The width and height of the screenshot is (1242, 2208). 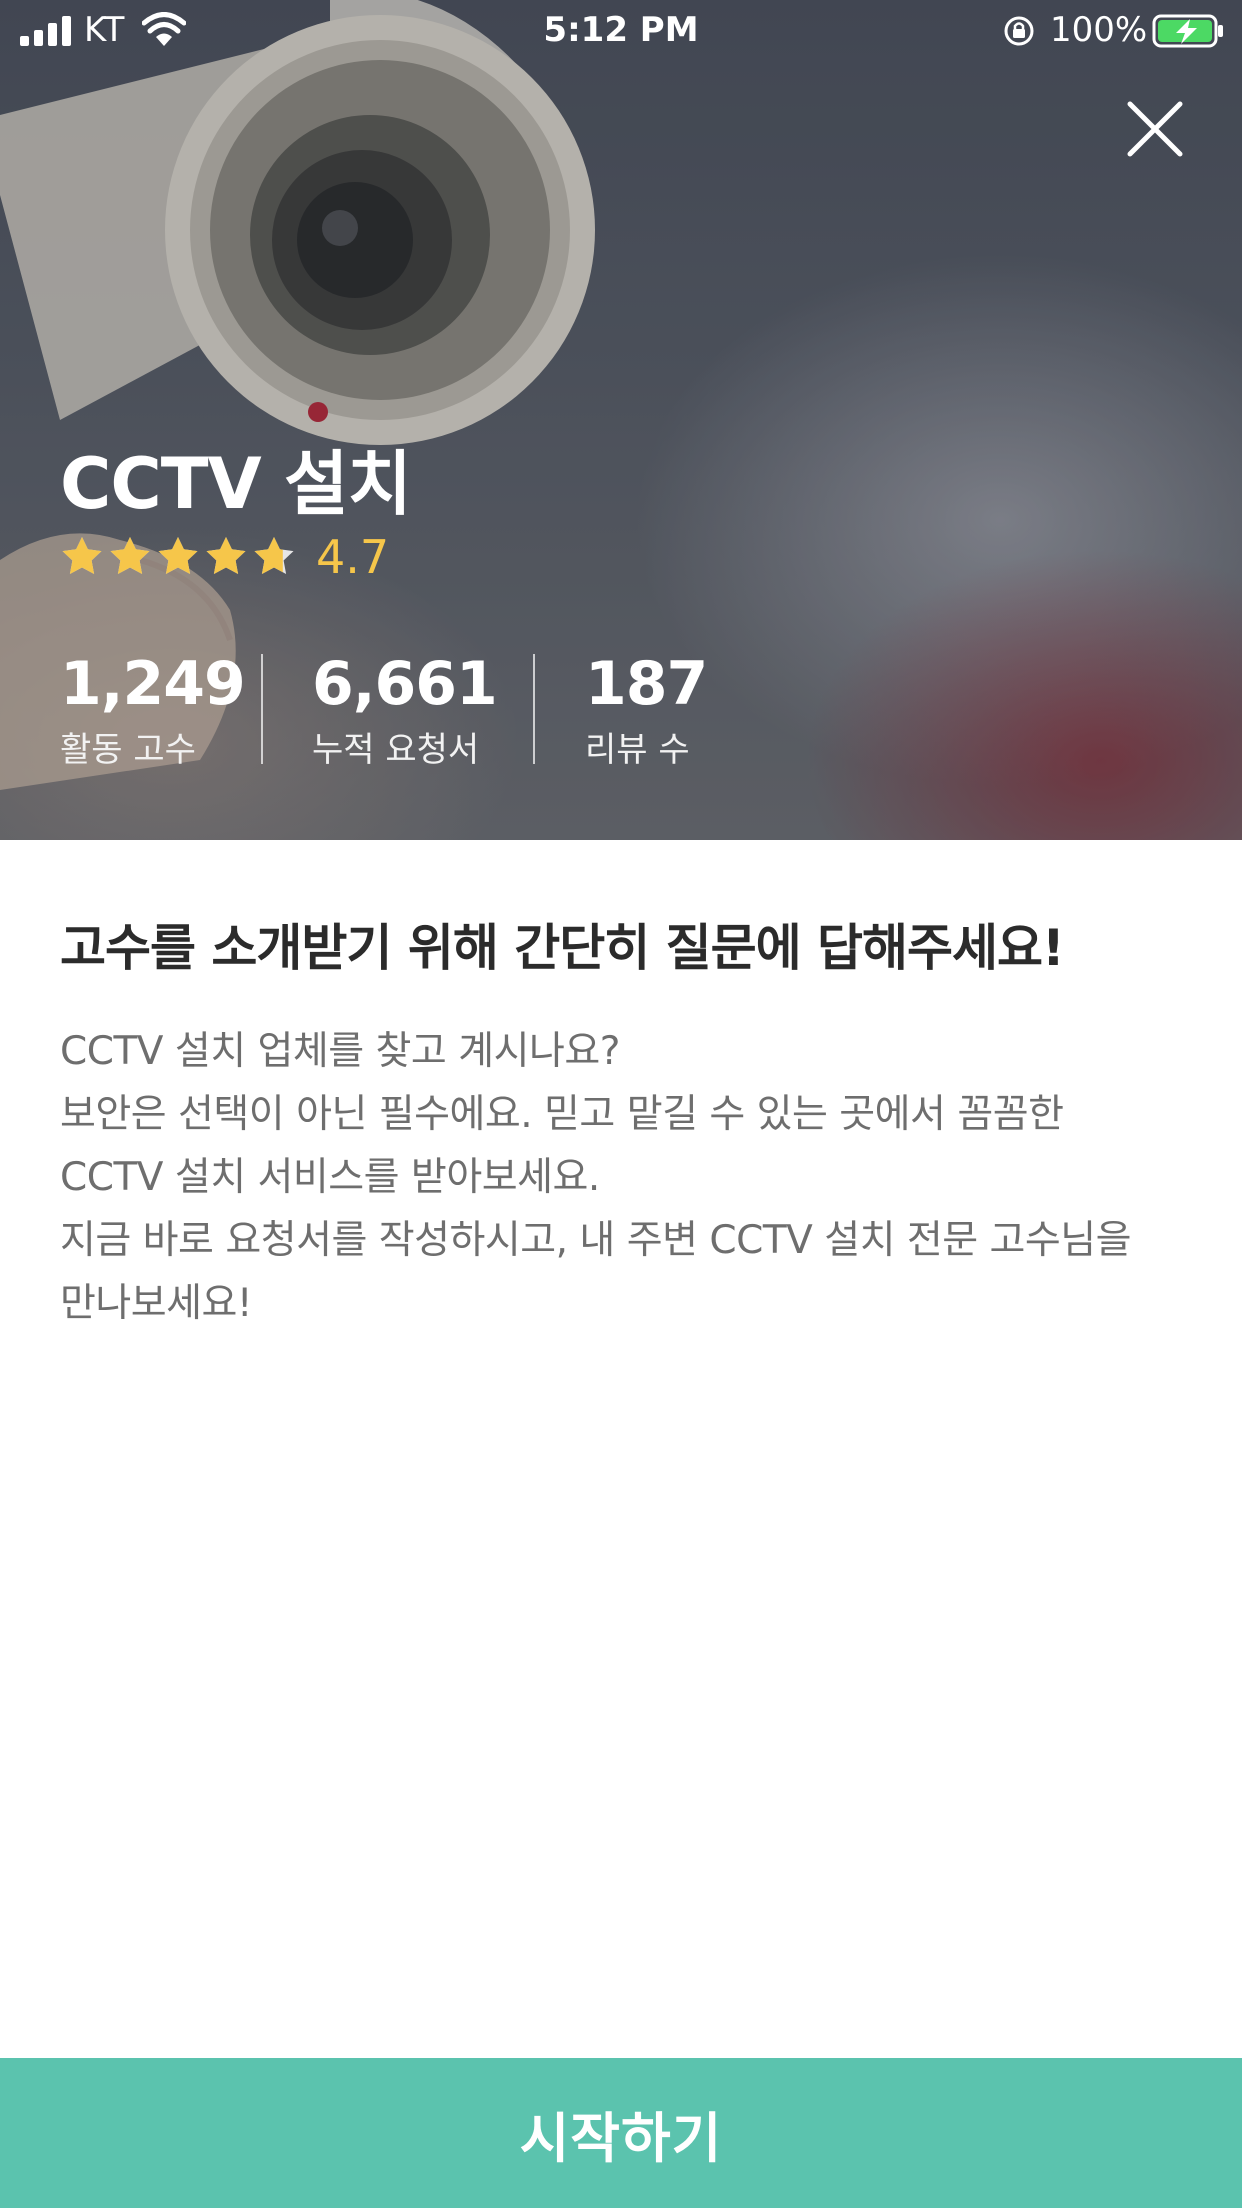 What do you see at coordinates (646, 684) in the screenshot?
I see `stat-value: 187` at bounding box center [646, 684].